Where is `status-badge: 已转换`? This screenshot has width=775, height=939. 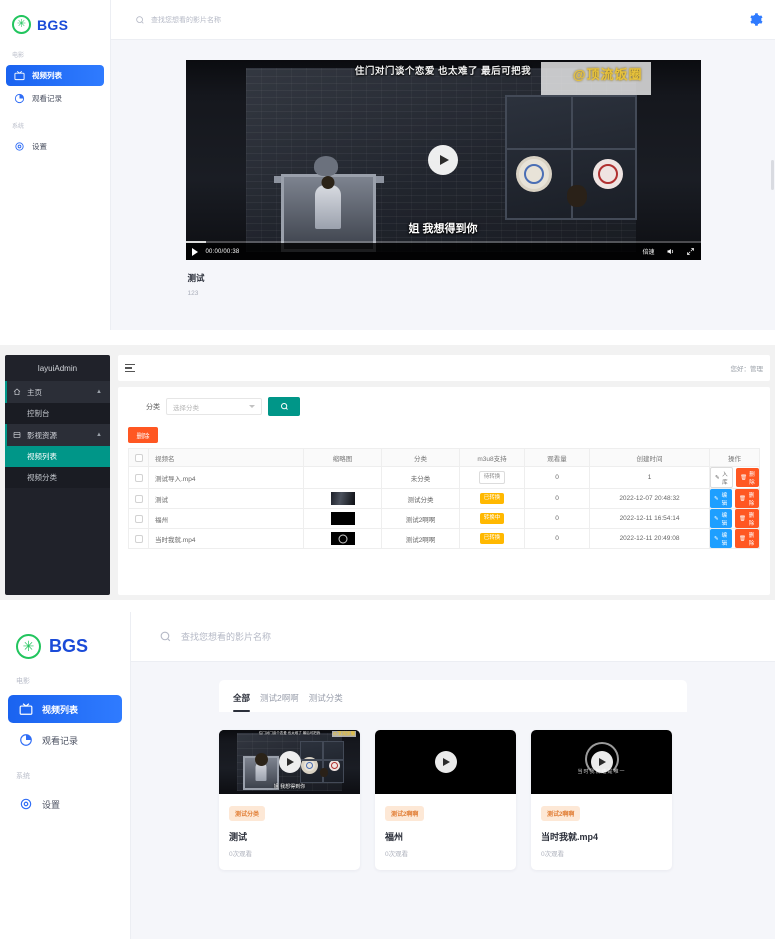
status-badge: 已转换 is located at coordinates (492, 538).